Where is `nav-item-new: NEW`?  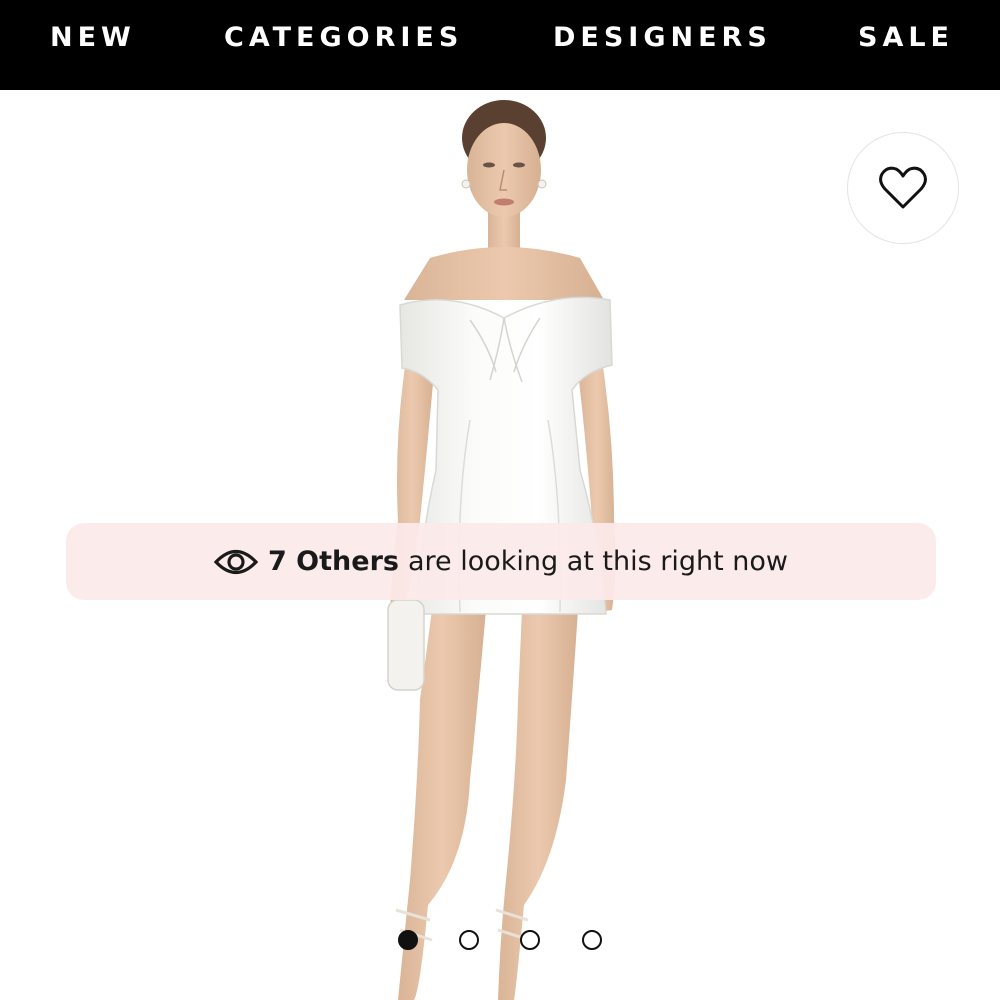
nav-item-new: NEW is located at coordinates (93, 37).